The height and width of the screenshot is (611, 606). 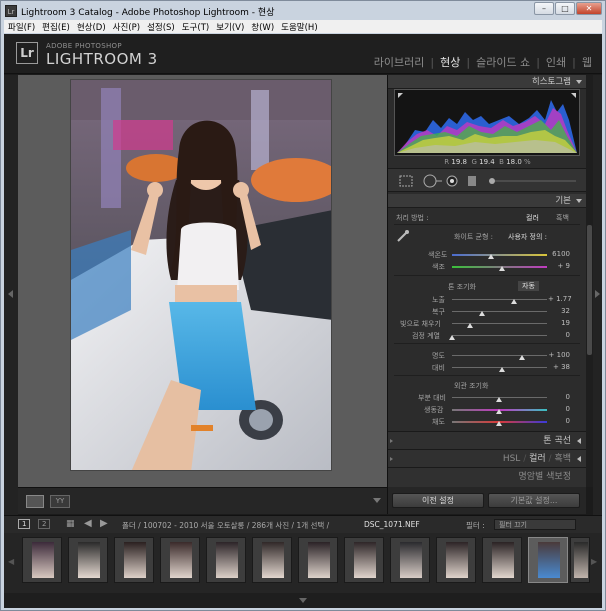 I want to click on module-web: 웹, so click(x=587, y=62).